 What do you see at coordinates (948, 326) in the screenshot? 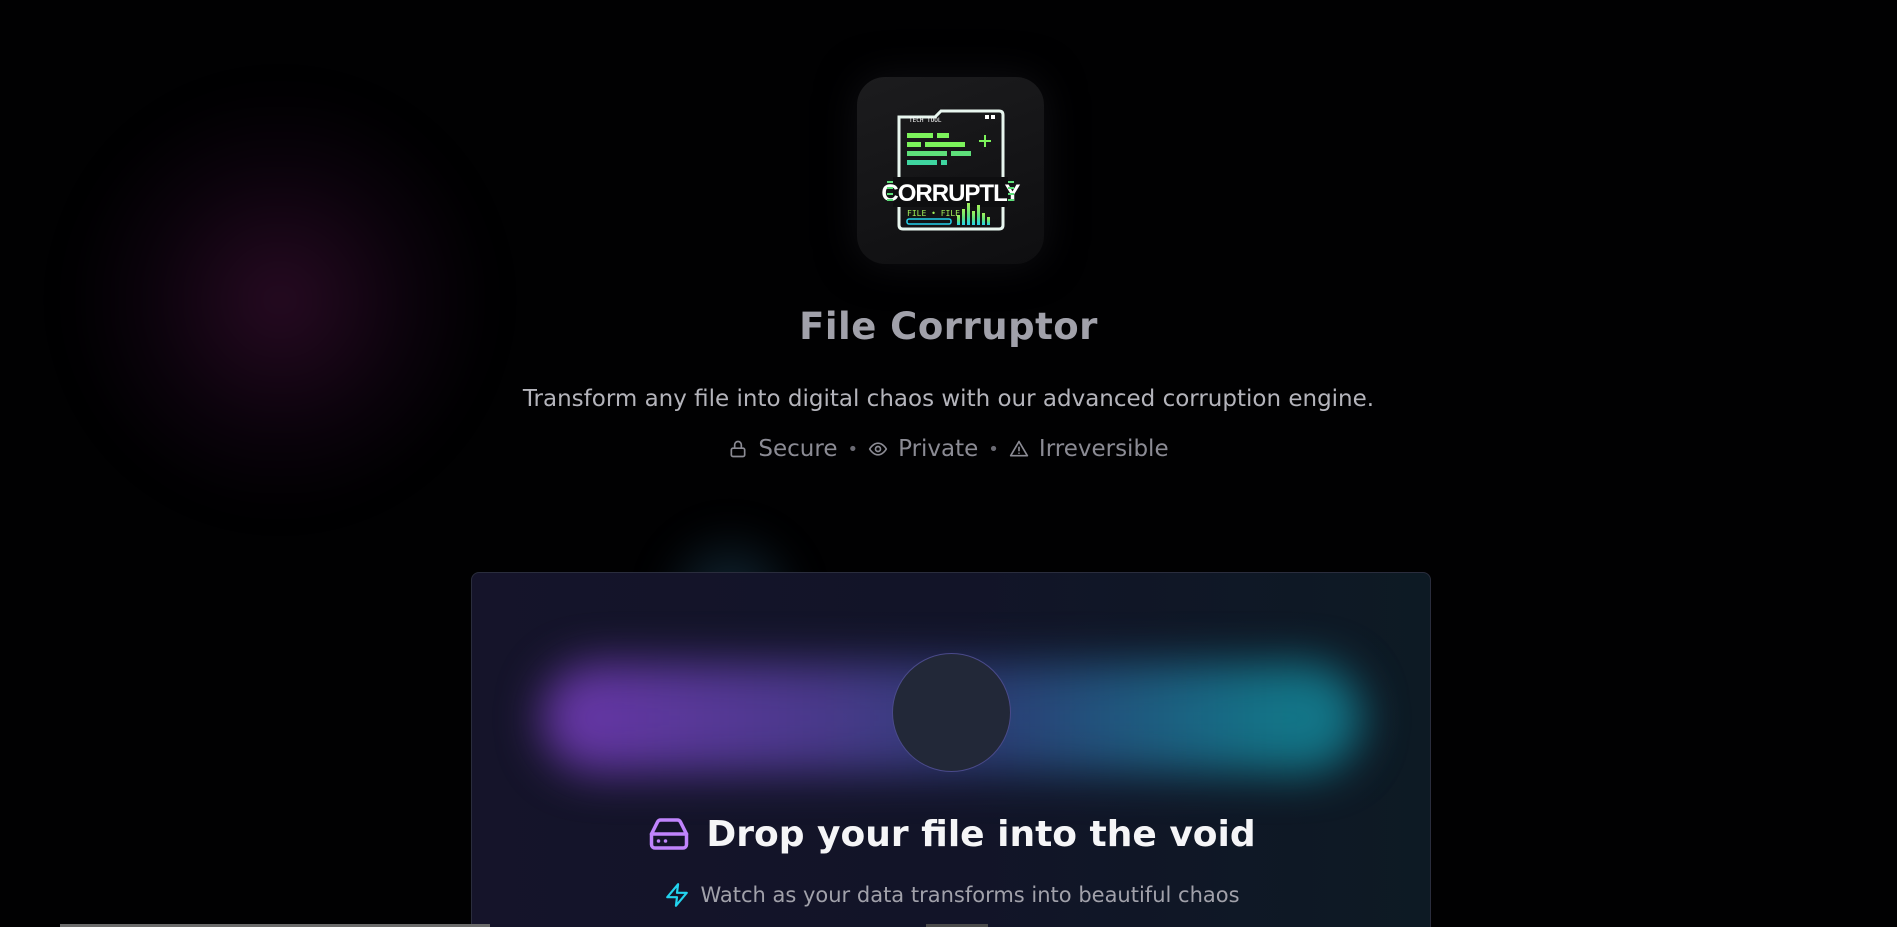
I see `page-title: File Corruptor` at bounding box center [948, 326].